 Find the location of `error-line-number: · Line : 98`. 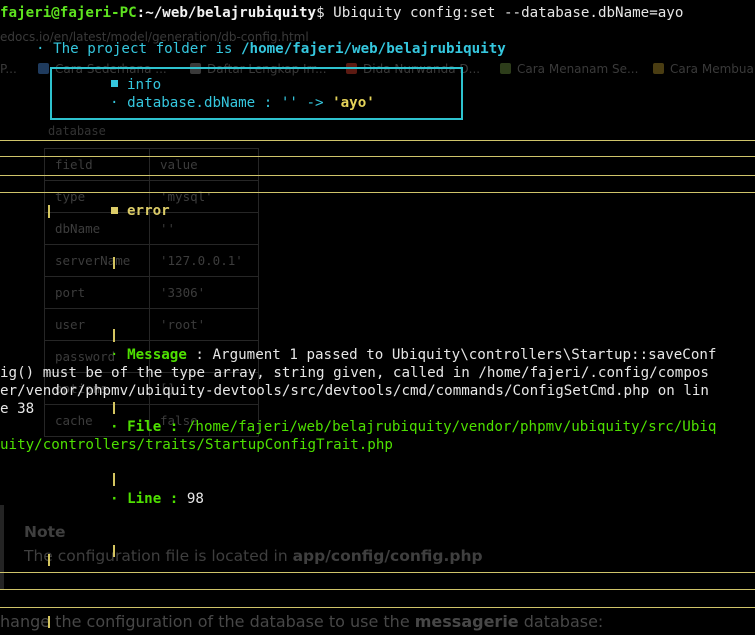

error-line-number: · Line : 98 is located at coordinates (157, 499).